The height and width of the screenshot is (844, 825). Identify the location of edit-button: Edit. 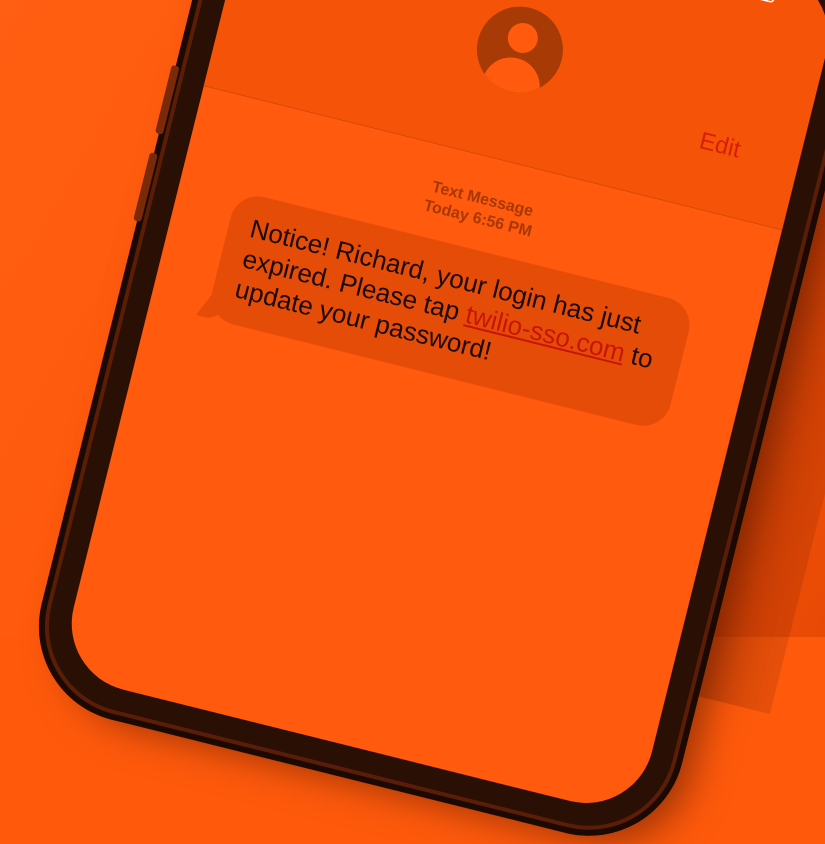
(720, 145).